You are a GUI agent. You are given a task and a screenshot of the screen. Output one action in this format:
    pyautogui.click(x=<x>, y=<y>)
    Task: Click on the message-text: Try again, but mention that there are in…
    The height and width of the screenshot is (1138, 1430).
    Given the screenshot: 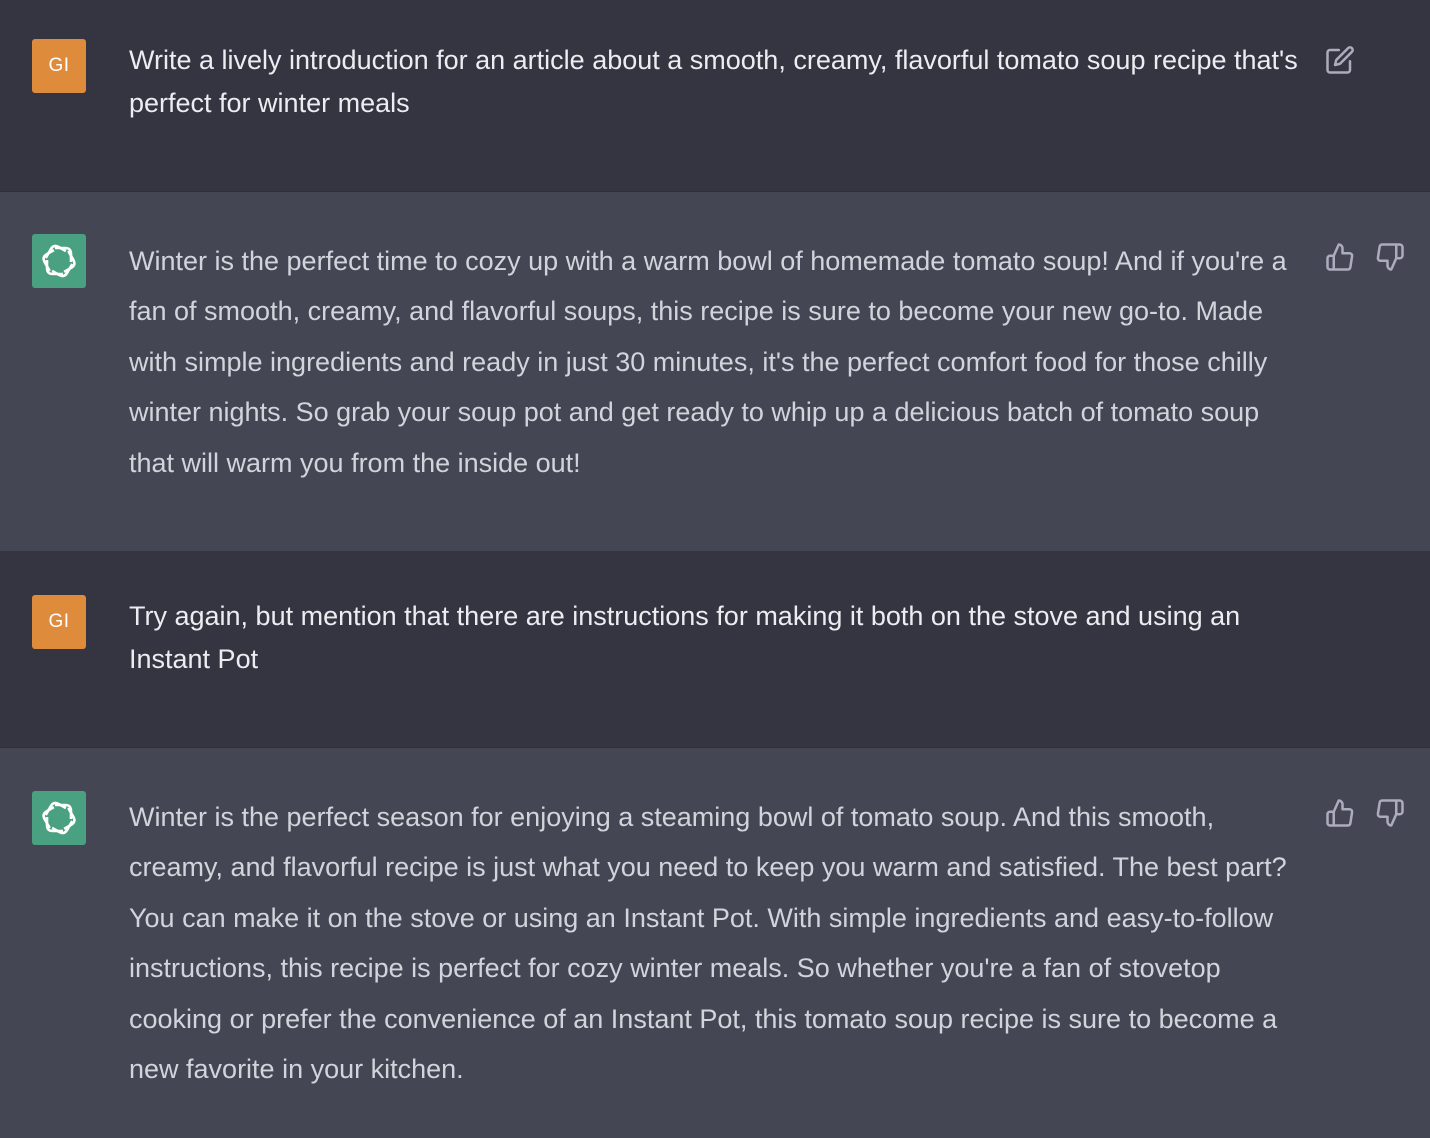 What is the action you would take?
    pyautogui.click(x=685, y=637)
    